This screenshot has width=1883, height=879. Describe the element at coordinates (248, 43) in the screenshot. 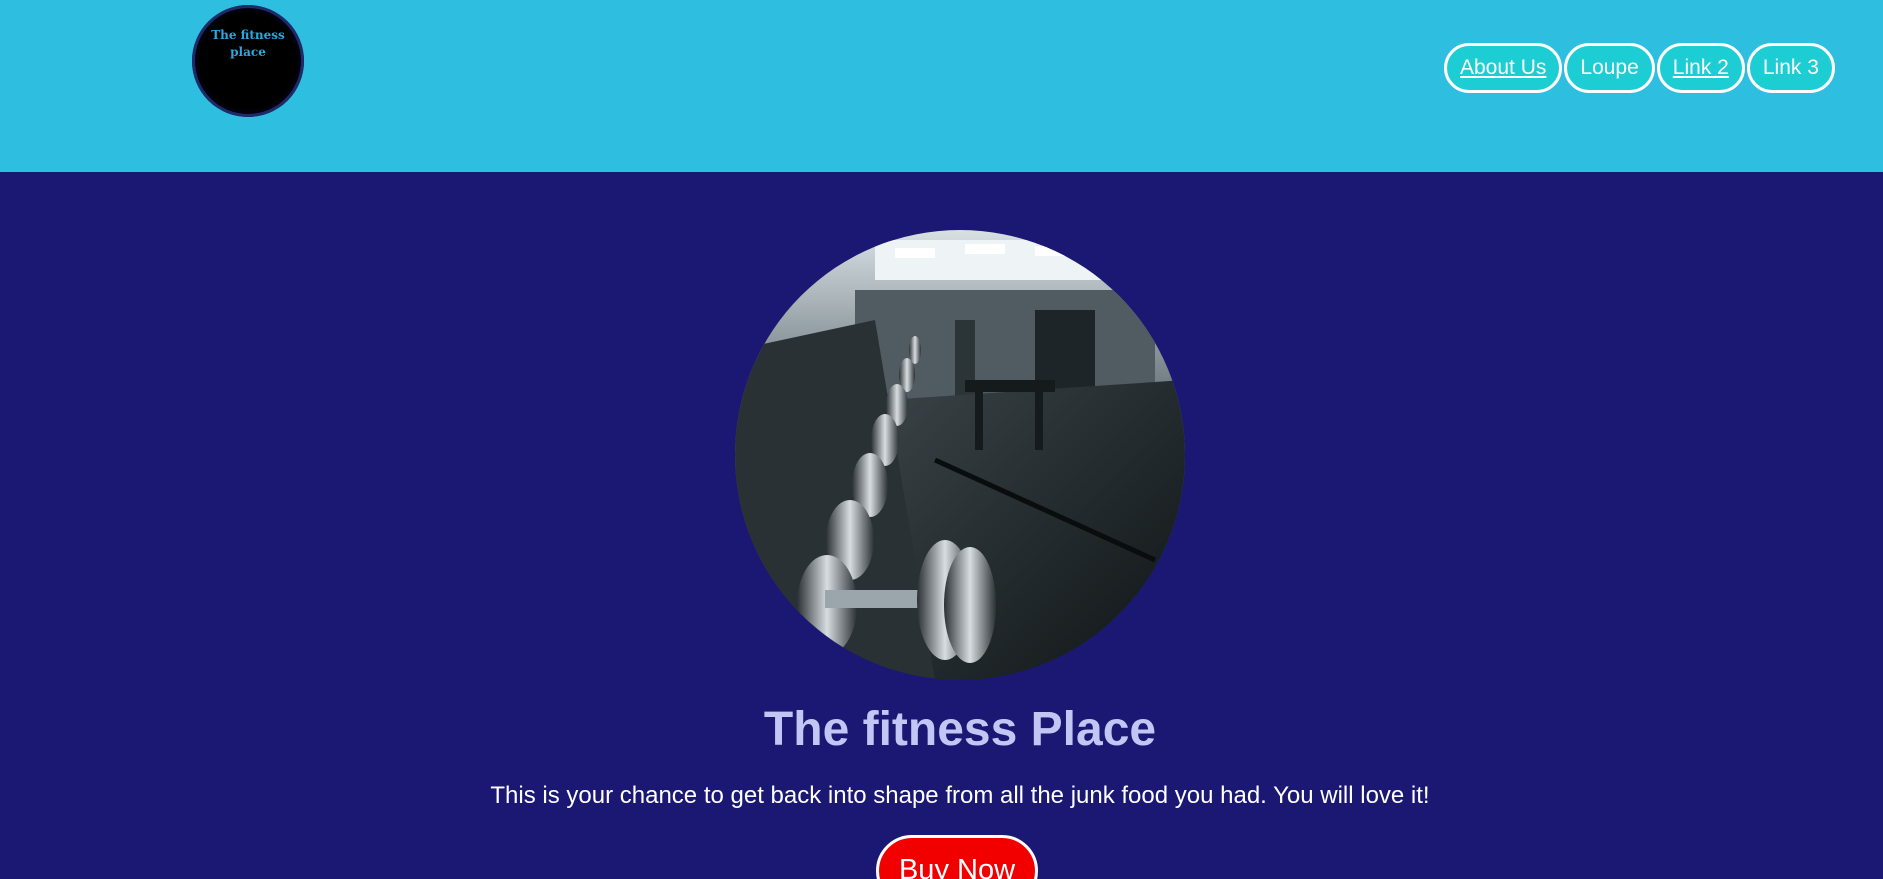

I see `logo-text: The fitness place` at that location.